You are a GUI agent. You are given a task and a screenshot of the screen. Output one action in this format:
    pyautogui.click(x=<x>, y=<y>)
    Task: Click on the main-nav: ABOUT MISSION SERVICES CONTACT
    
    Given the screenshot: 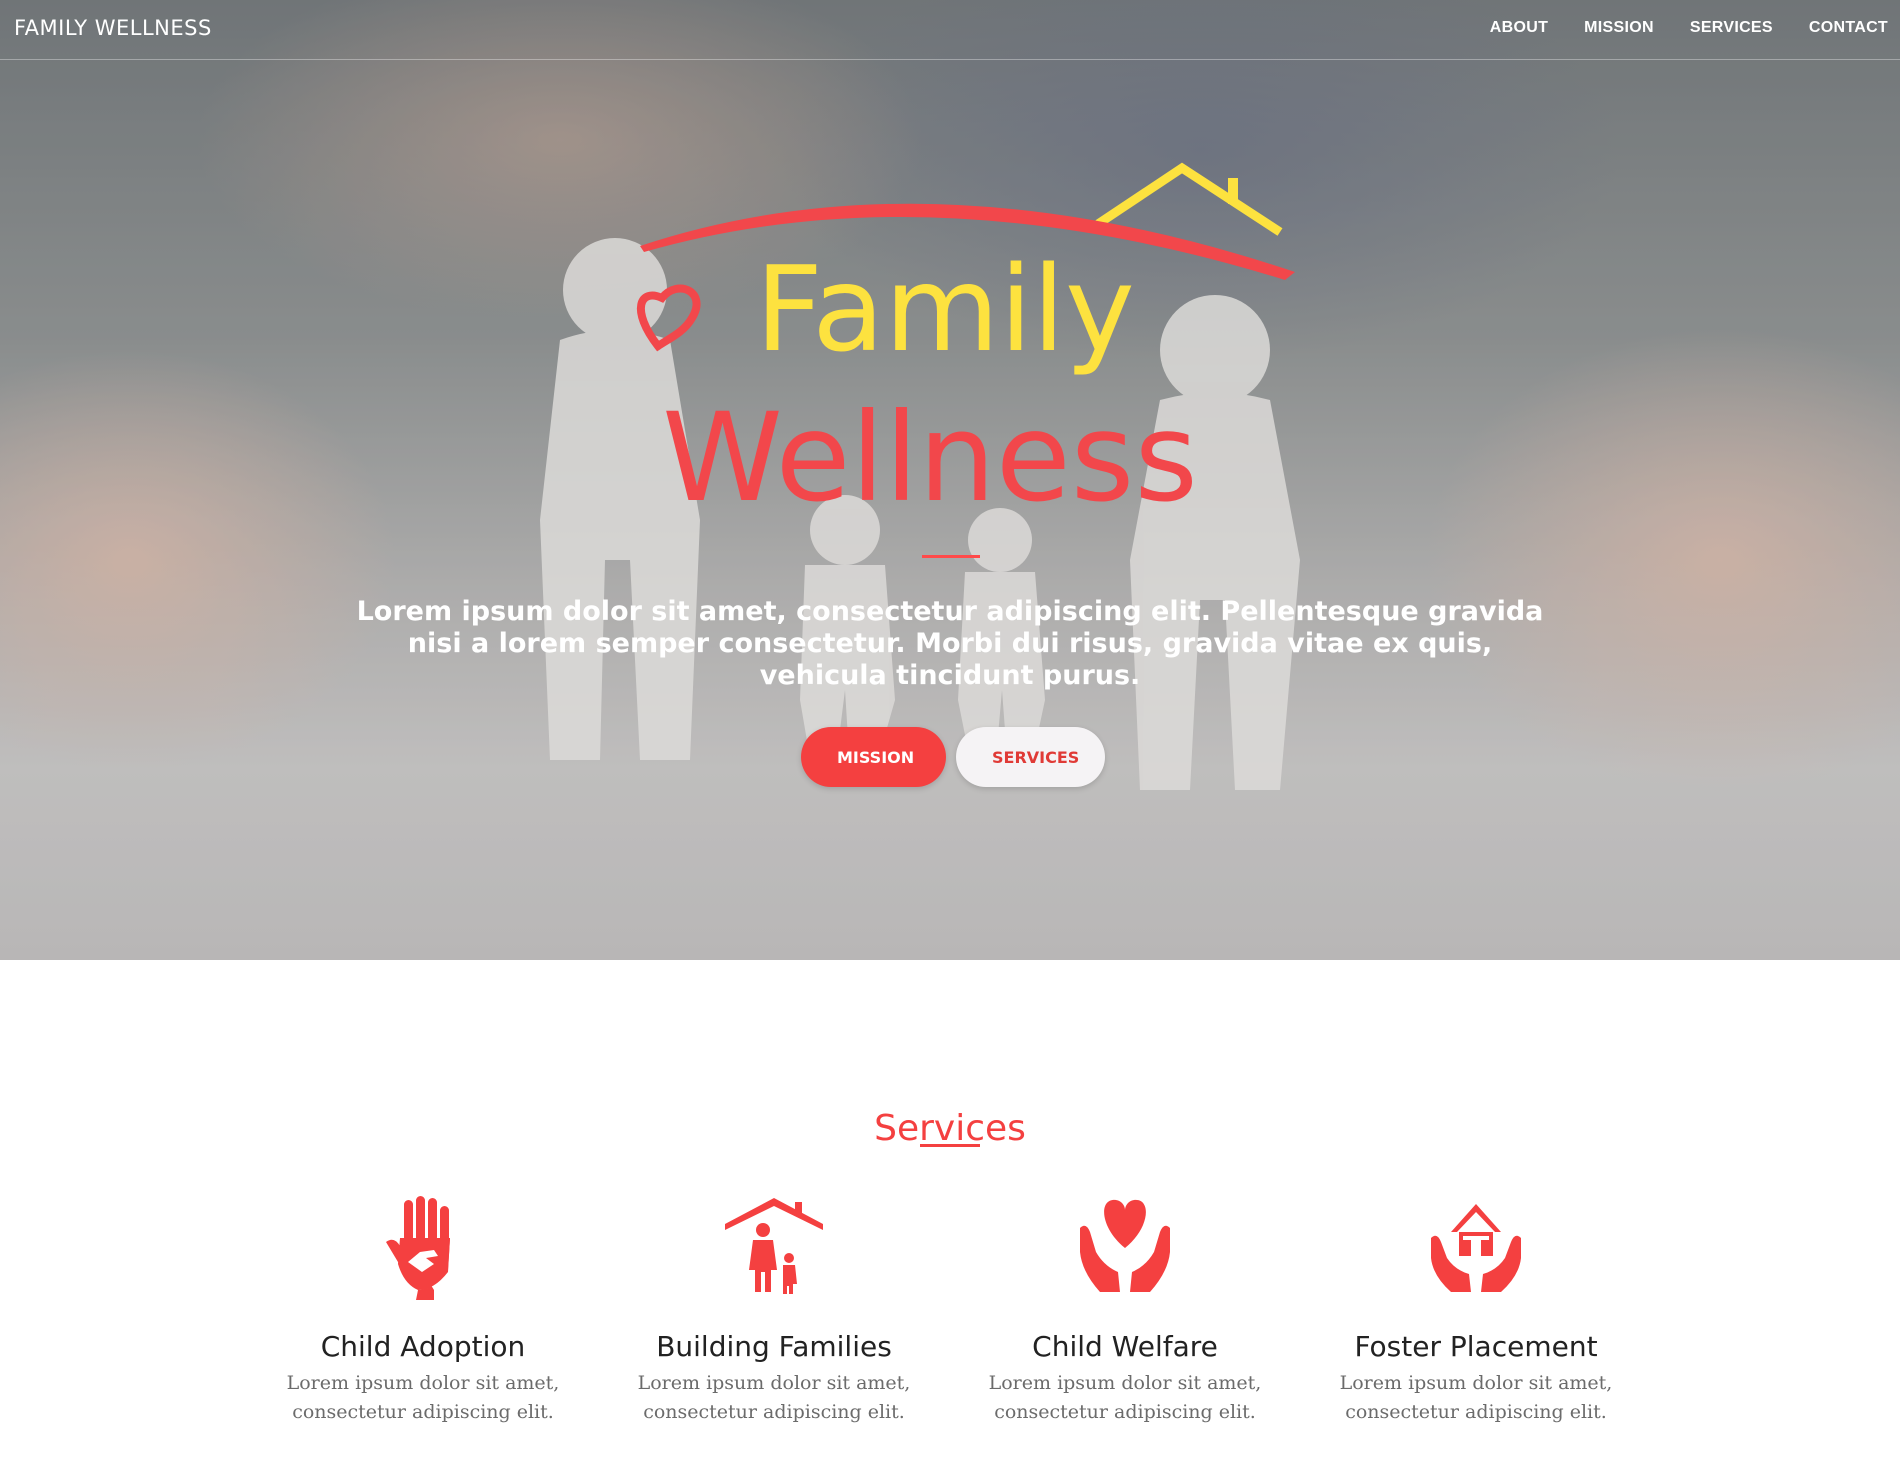 What is the action you would take?
    pyautogui.click(x=1689, y=28)
    